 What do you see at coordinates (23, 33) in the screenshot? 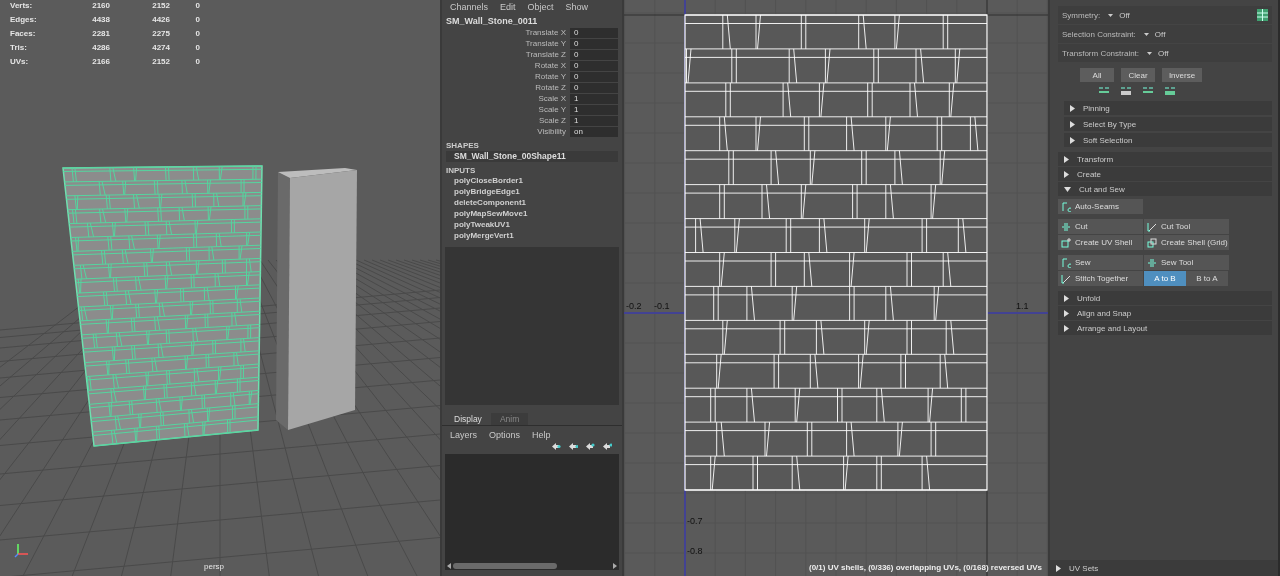
I see `stat-label: Faces:` at bounding box center [23, 33].